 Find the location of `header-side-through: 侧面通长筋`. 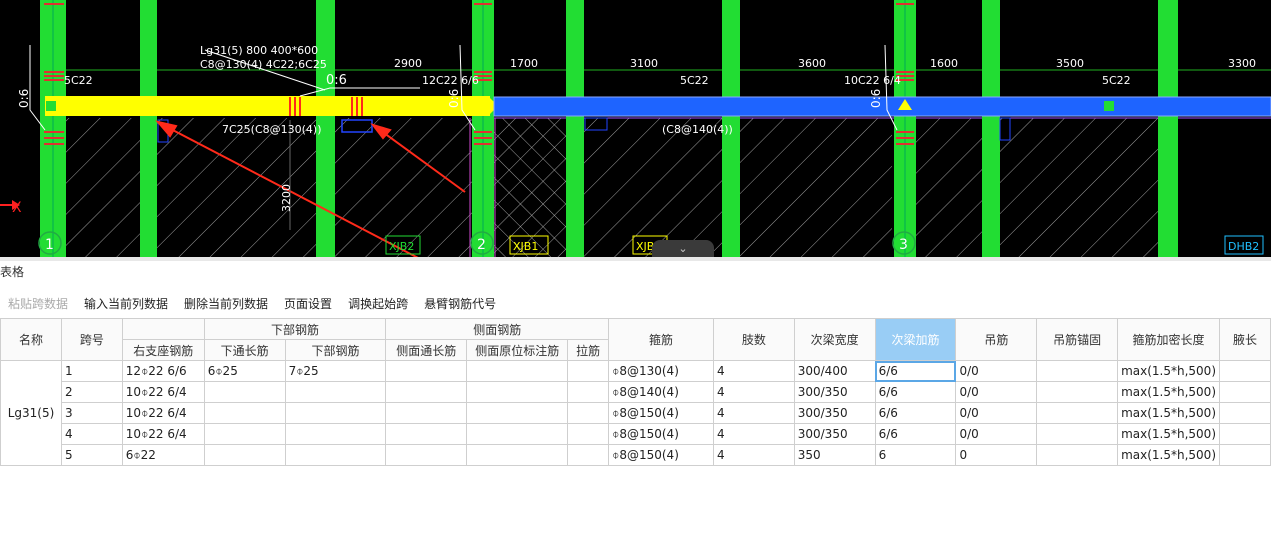

header-side-through: 侧面通长筋 is located at coordinates (426, 350).